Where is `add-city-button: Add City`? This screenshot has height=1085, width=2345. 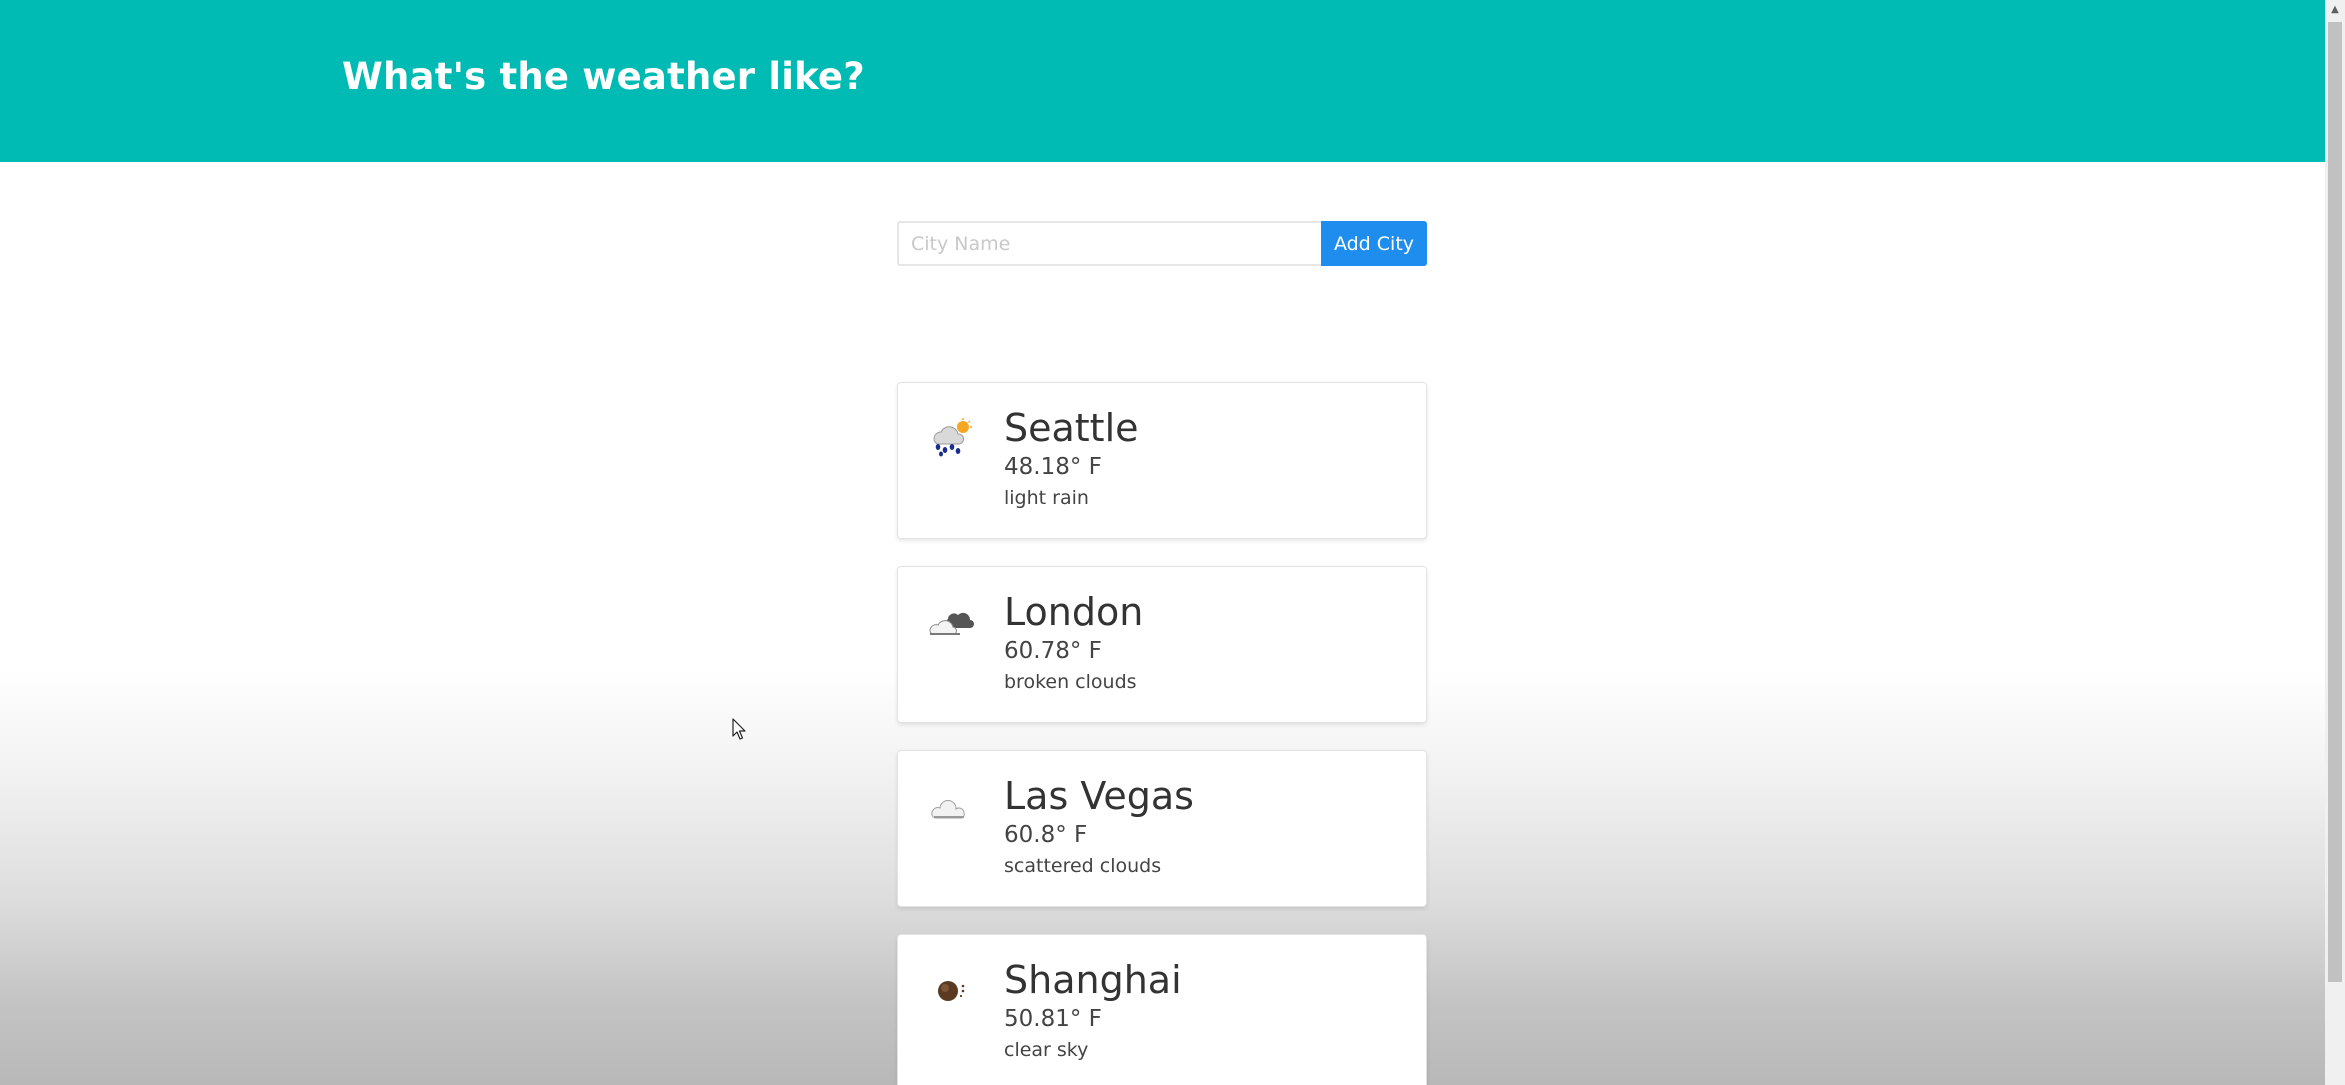 add-city-button: Add City is located at coordinates (1374, 243).